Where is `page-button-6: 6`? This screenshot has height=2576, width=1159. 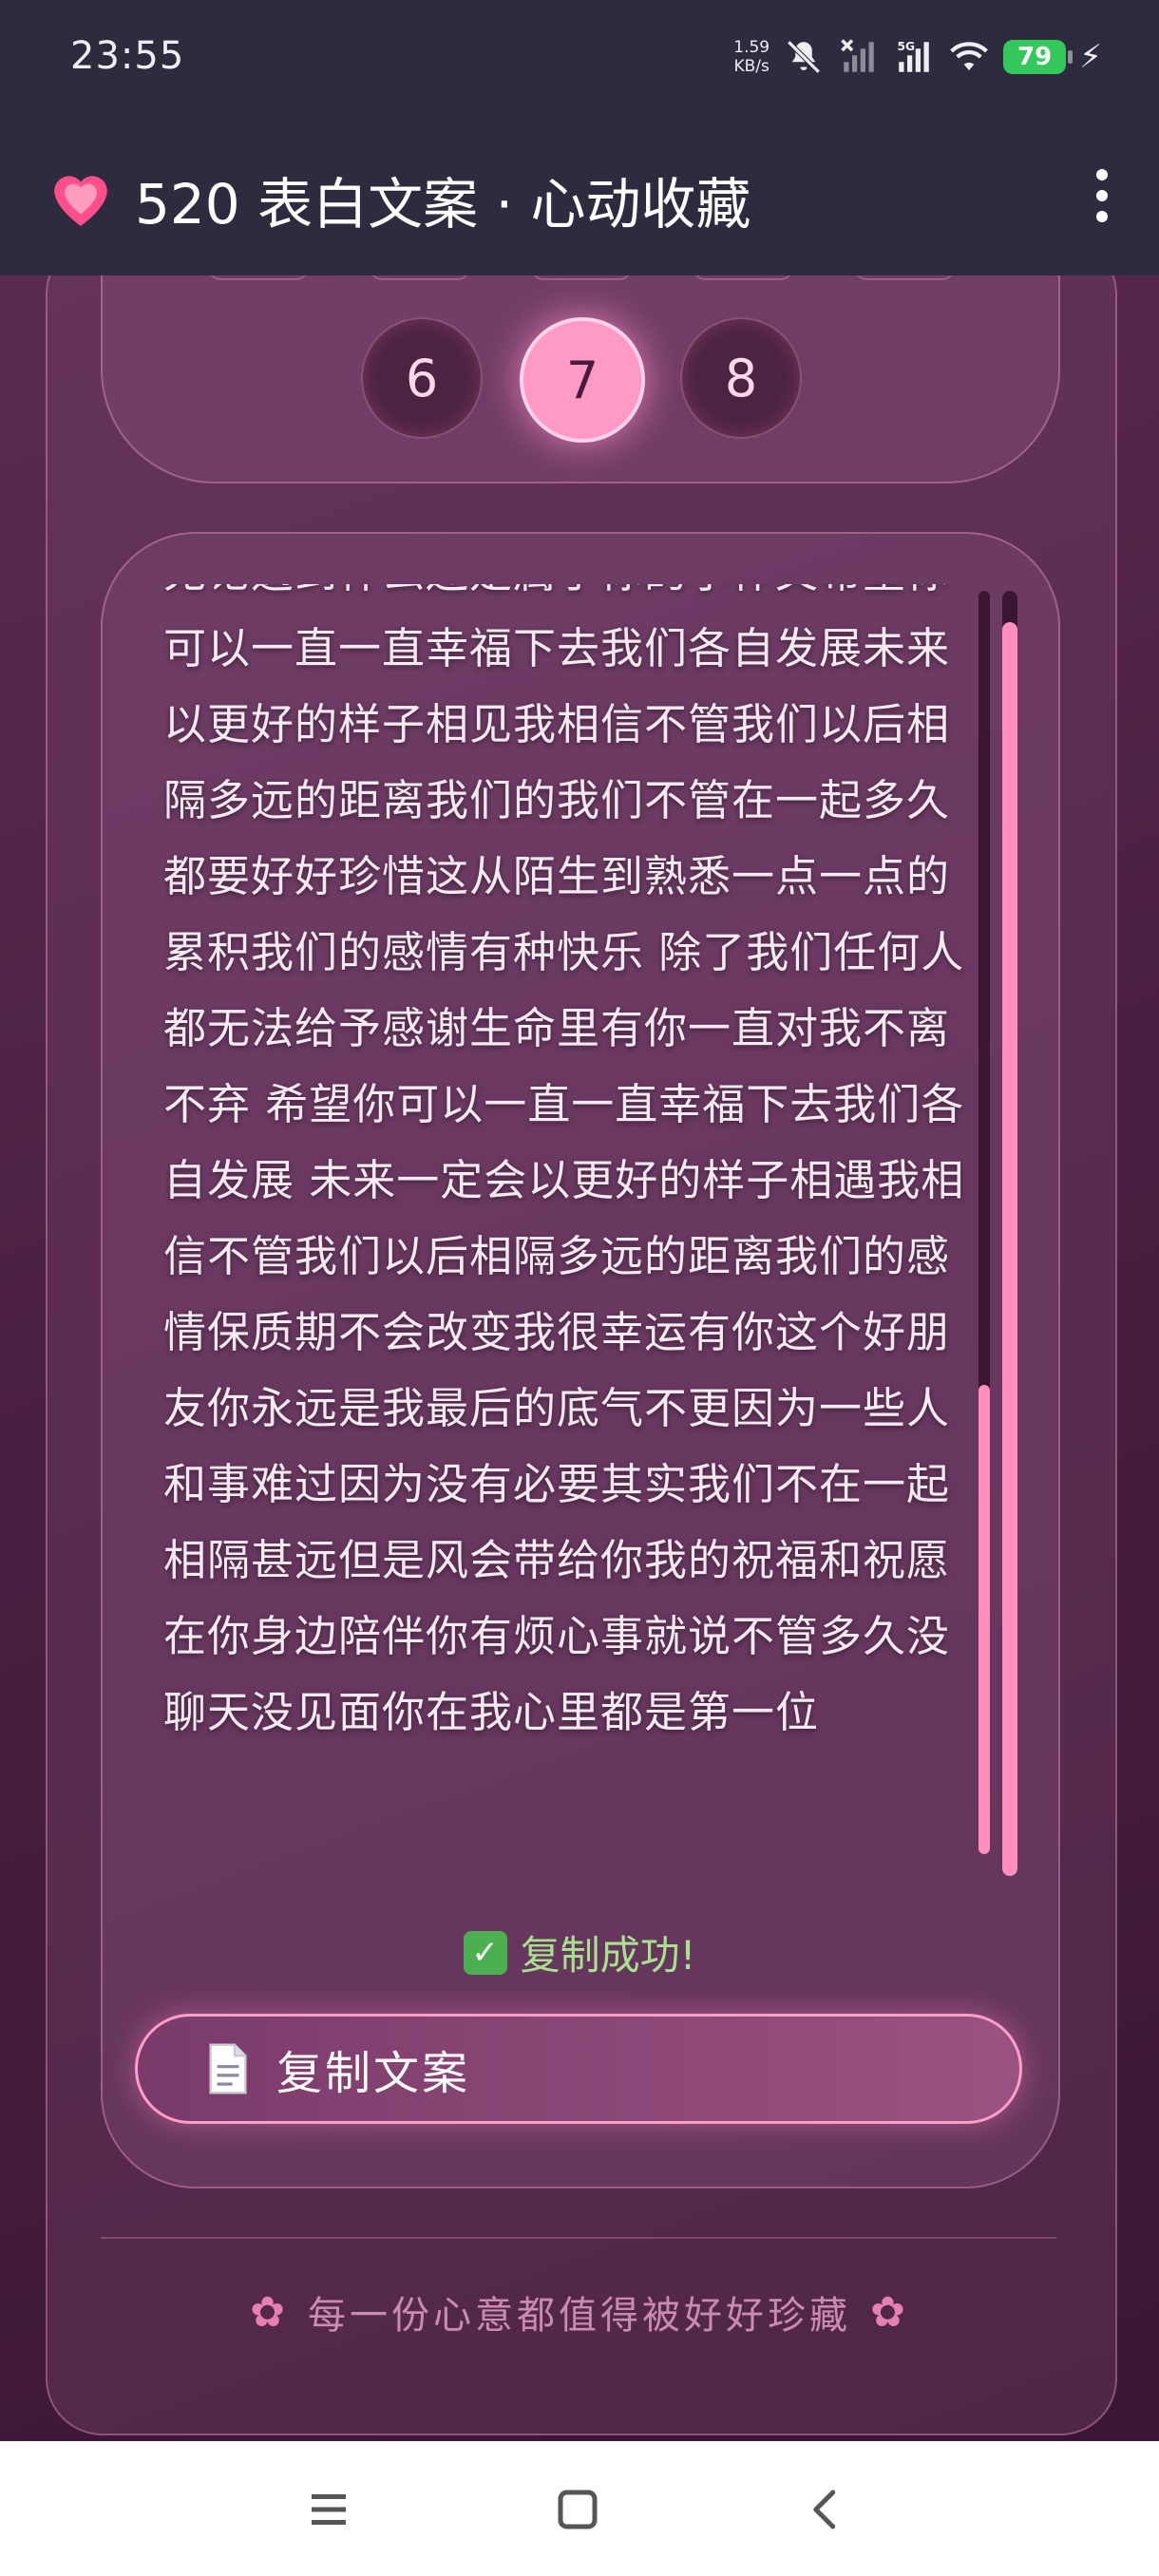 page-button-6: 6 is located at coordinates (422, 378).